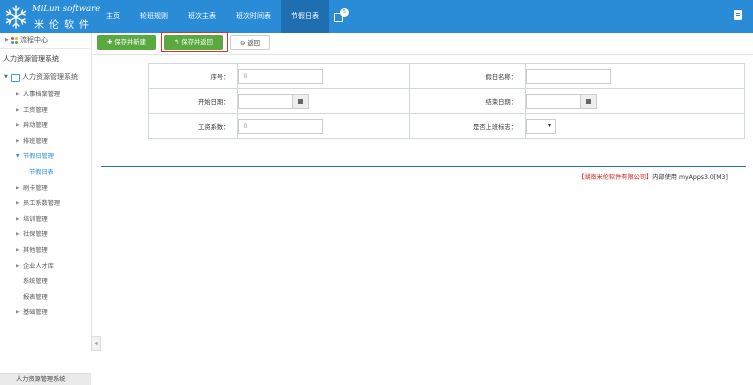 Image resolution: width=753 pixels, height=385 pixels. I want to click on divider, so click(422, 54).